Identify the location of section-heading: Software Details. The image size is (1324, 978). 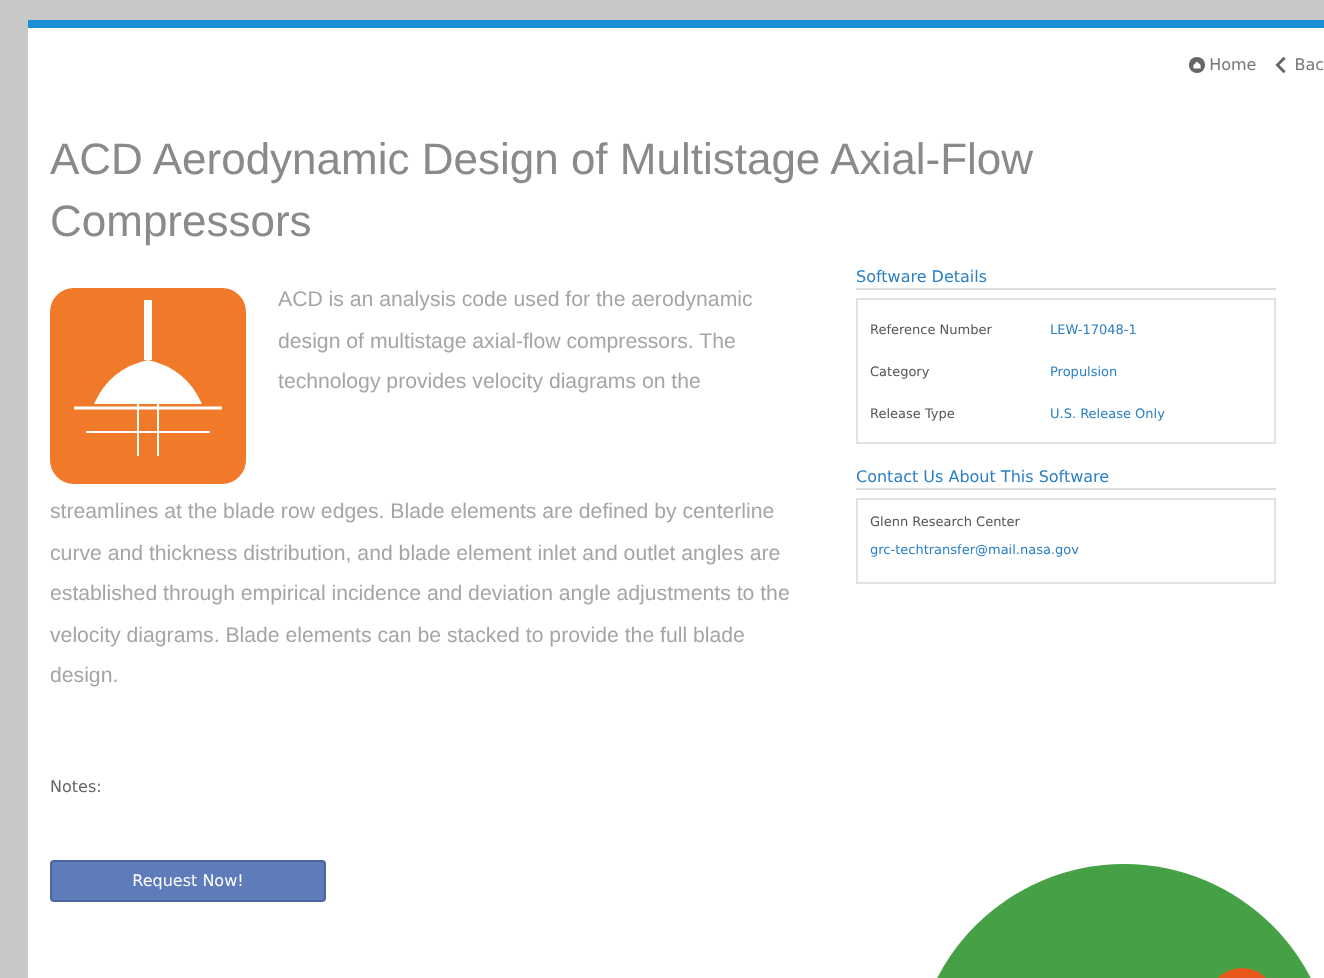
(1066, 279).